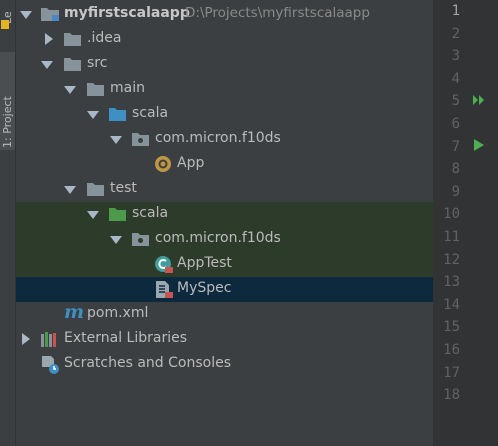  I want to click on line-number: 12, so click(451, 259).